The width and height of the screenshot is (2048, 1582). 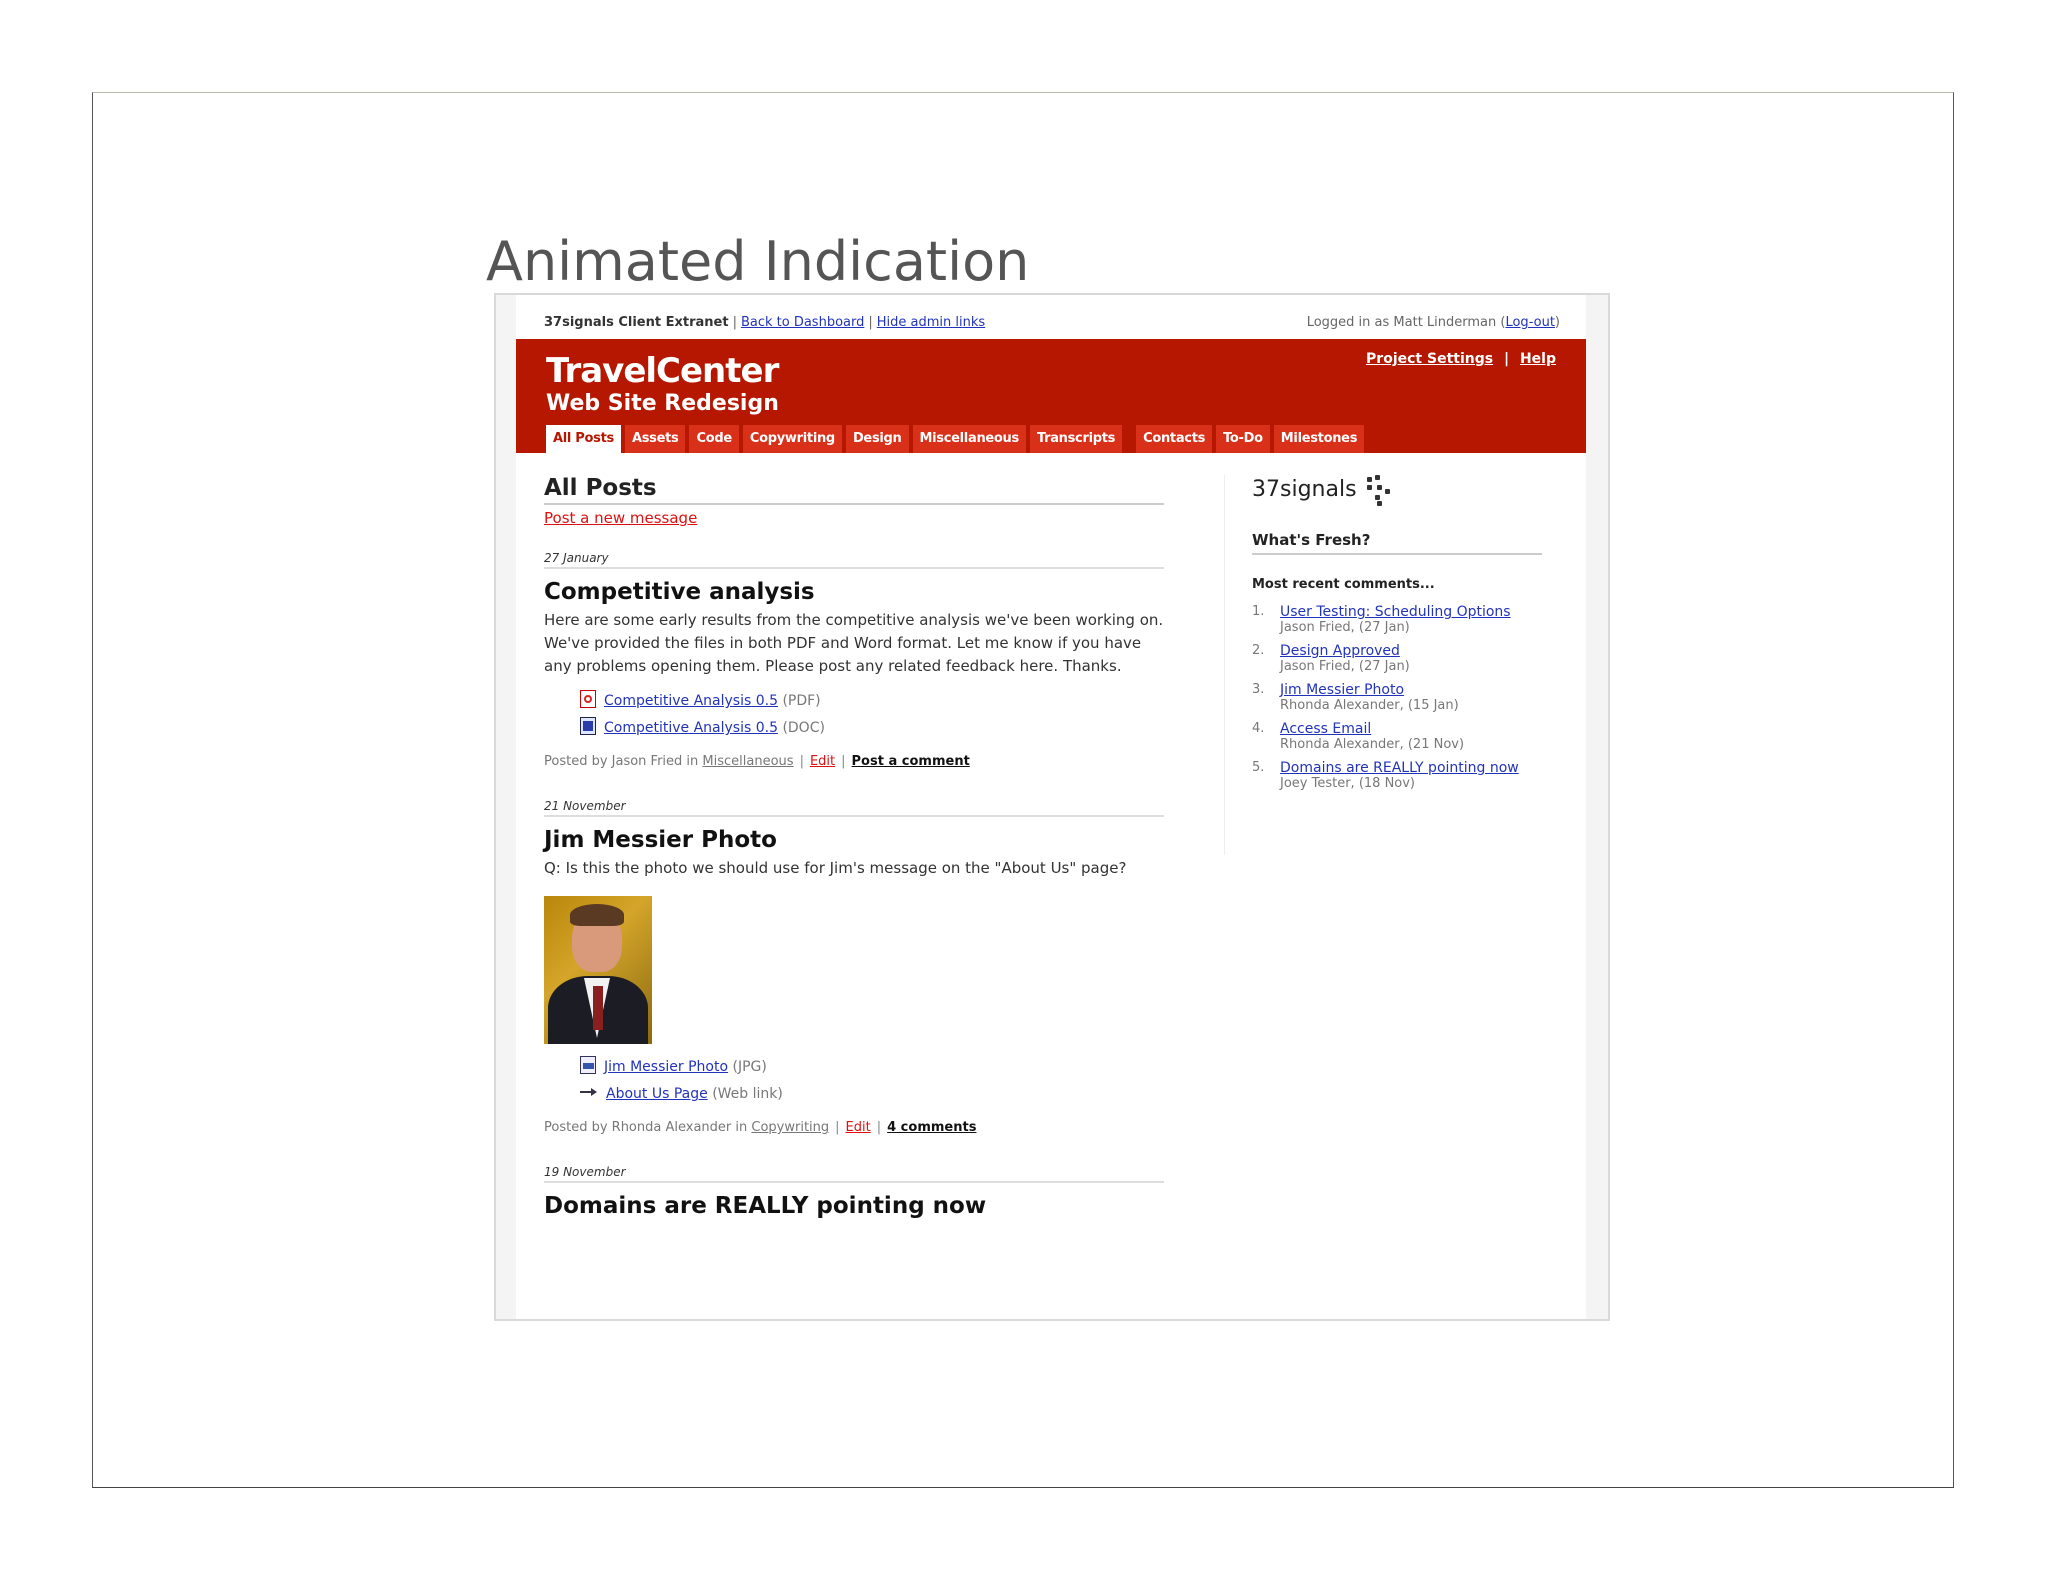 What do you see at coordinates (657, 1094) in the screenshot?
I see `attachment-link: About Us Page` at bounding box center [657, 1094].